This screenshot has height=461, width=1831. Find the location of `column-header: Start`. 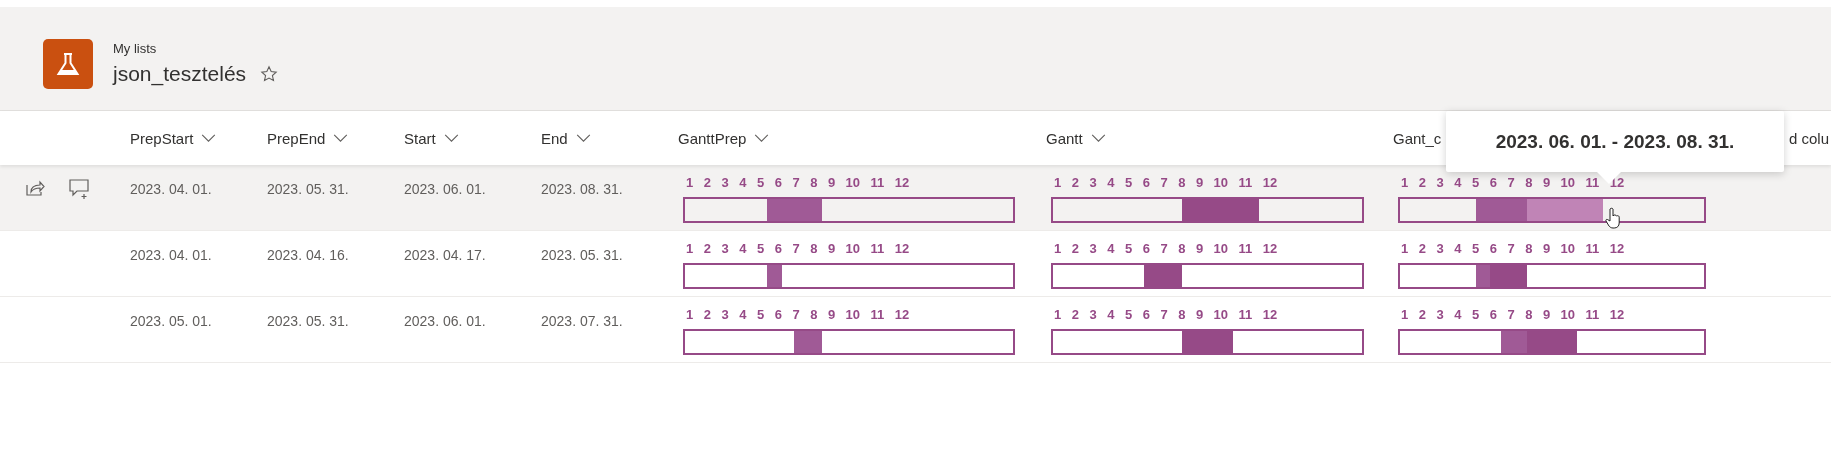

column-header: Start is located at coordinates (420, 138).